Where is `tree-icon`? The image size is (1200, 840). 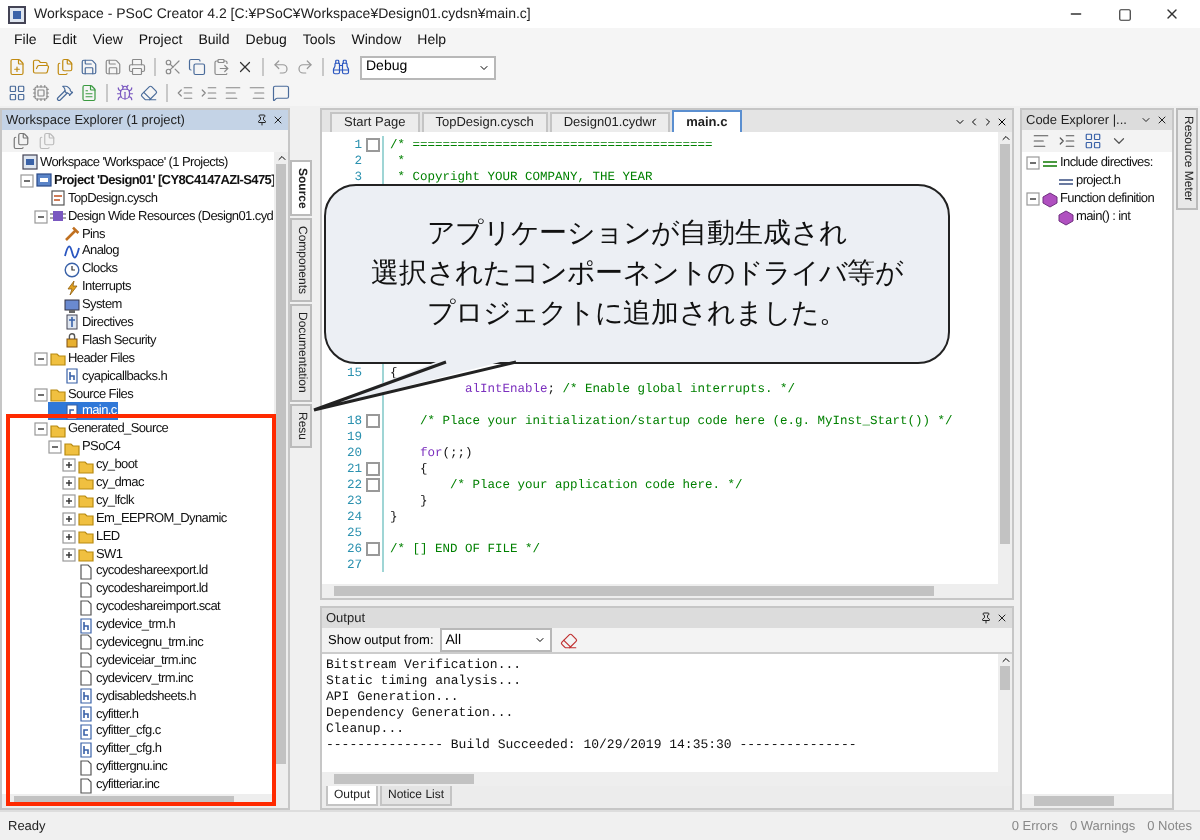
tree-icon is located at coordinates (1067, 141).